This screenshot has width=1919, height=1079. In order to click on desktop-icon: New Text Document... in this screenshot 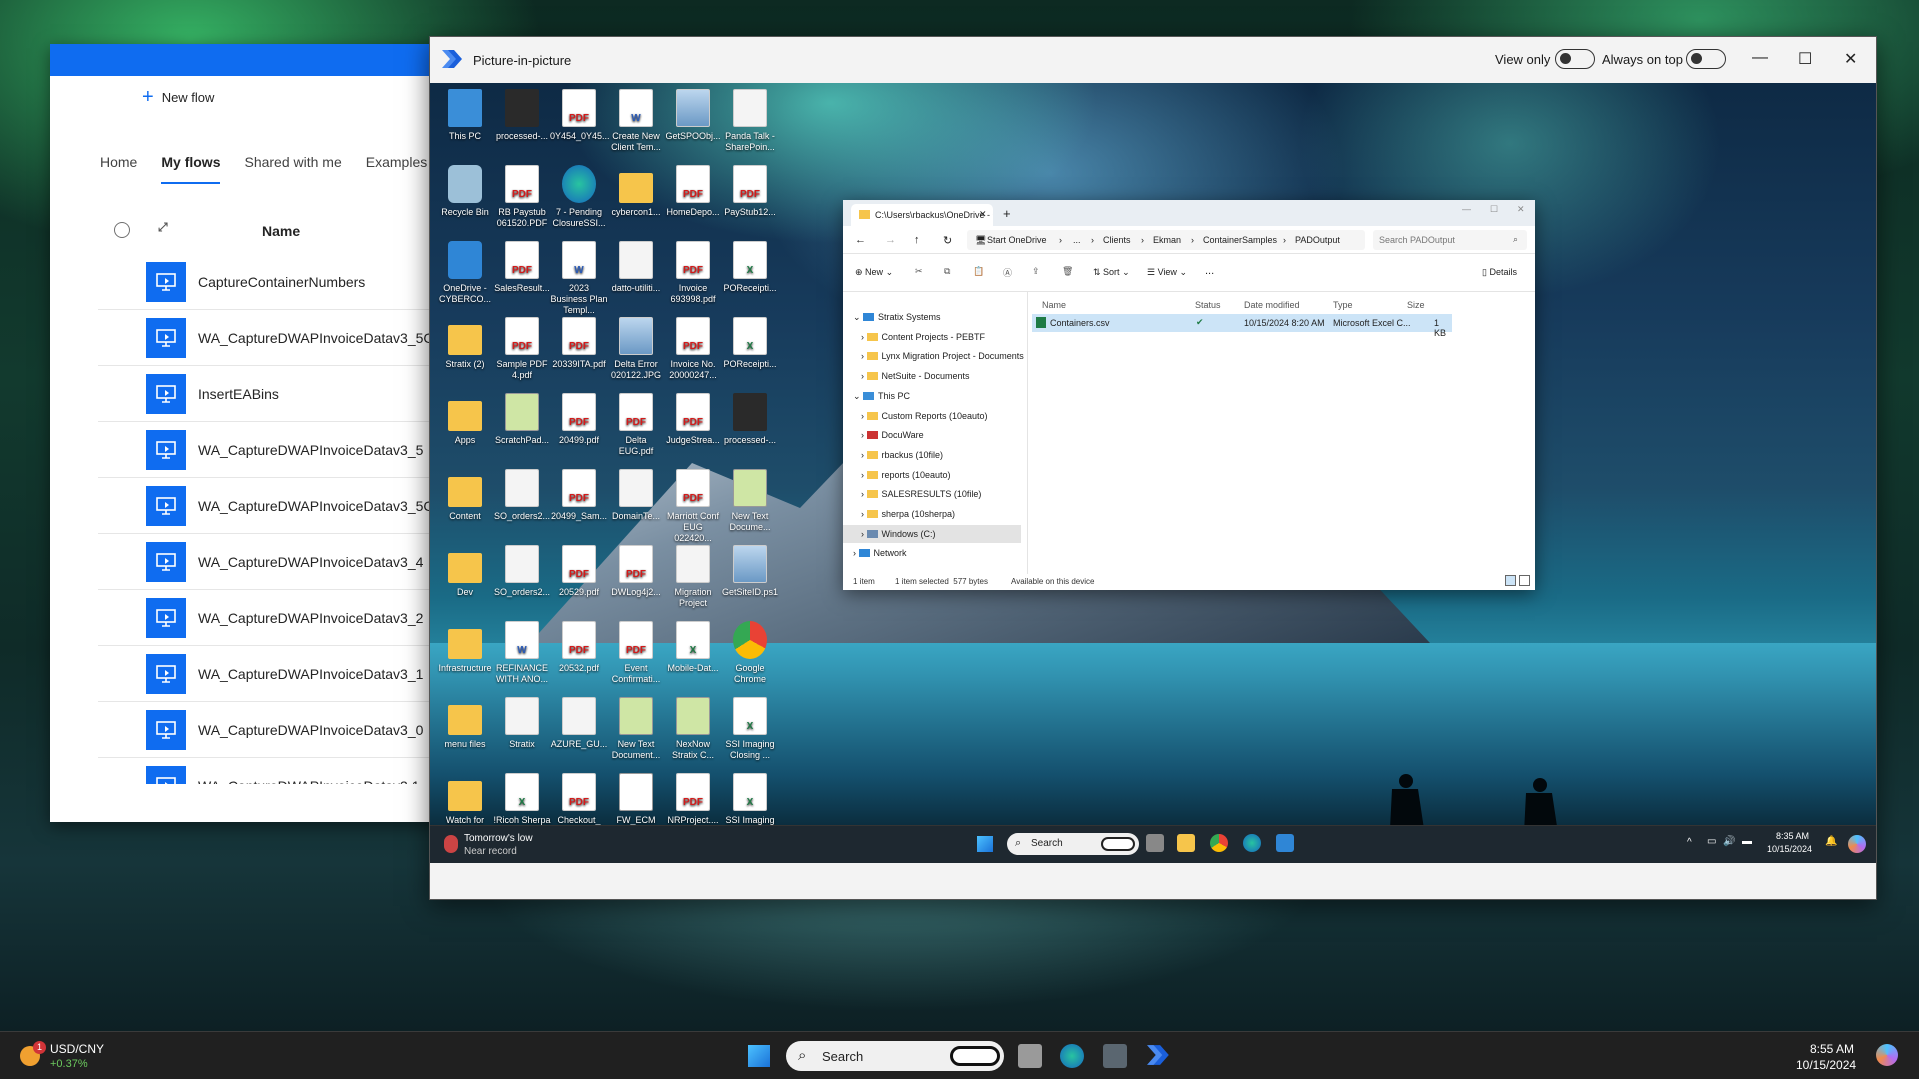, I will do `click(636, 729)`.